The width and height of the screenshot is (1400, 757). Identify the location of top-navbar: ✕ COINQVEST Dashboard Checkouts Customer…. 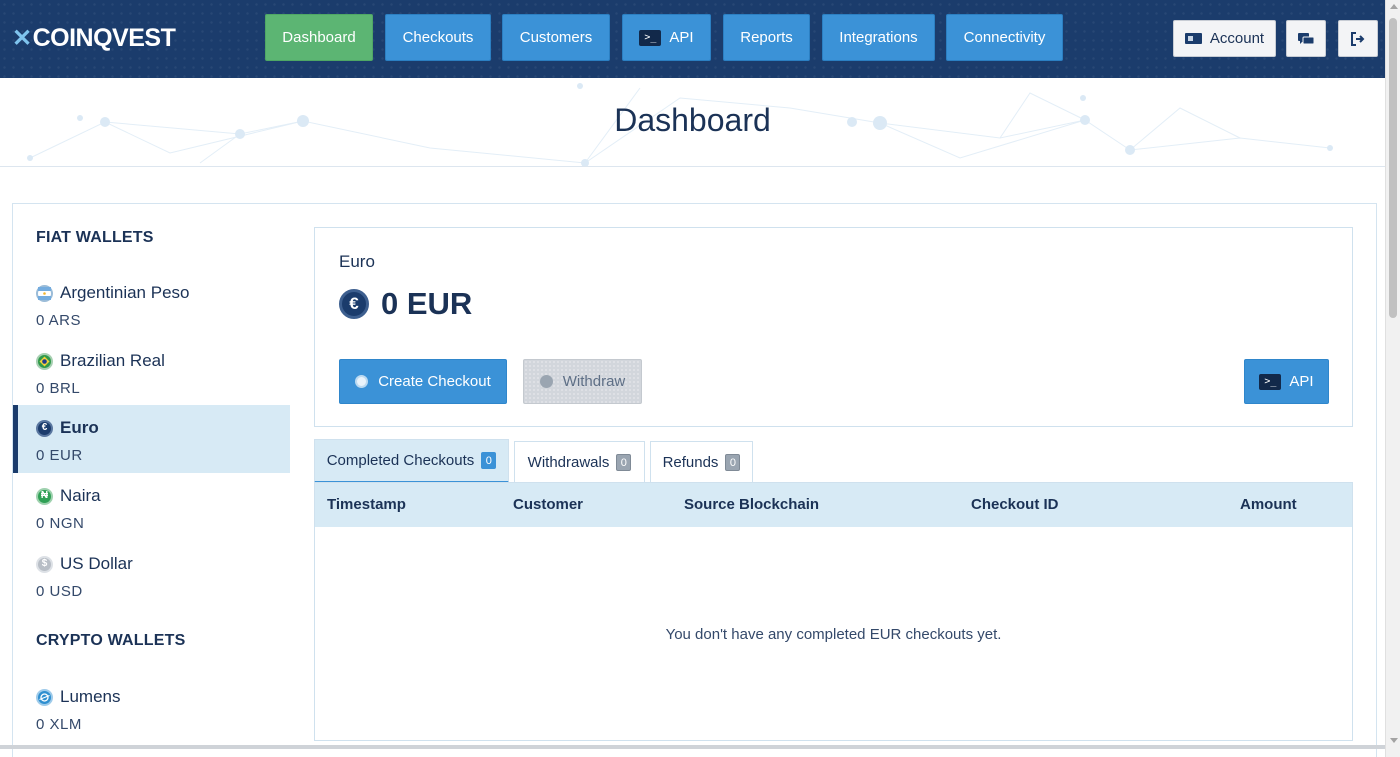
(692, 39).